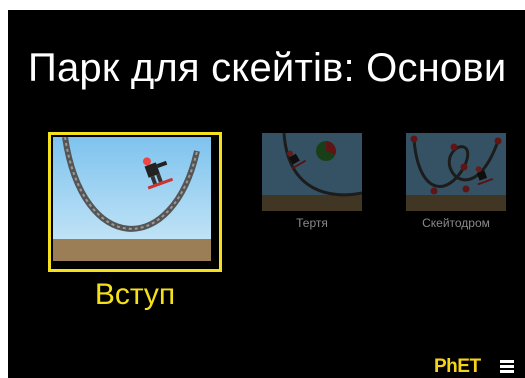 Image resolution: width=525 pixels, height=378 pixels. Describe the element at coordinates (267, 68) in the screenshot. I see `sim-title: Парк для скейтів: Основи` at that location.